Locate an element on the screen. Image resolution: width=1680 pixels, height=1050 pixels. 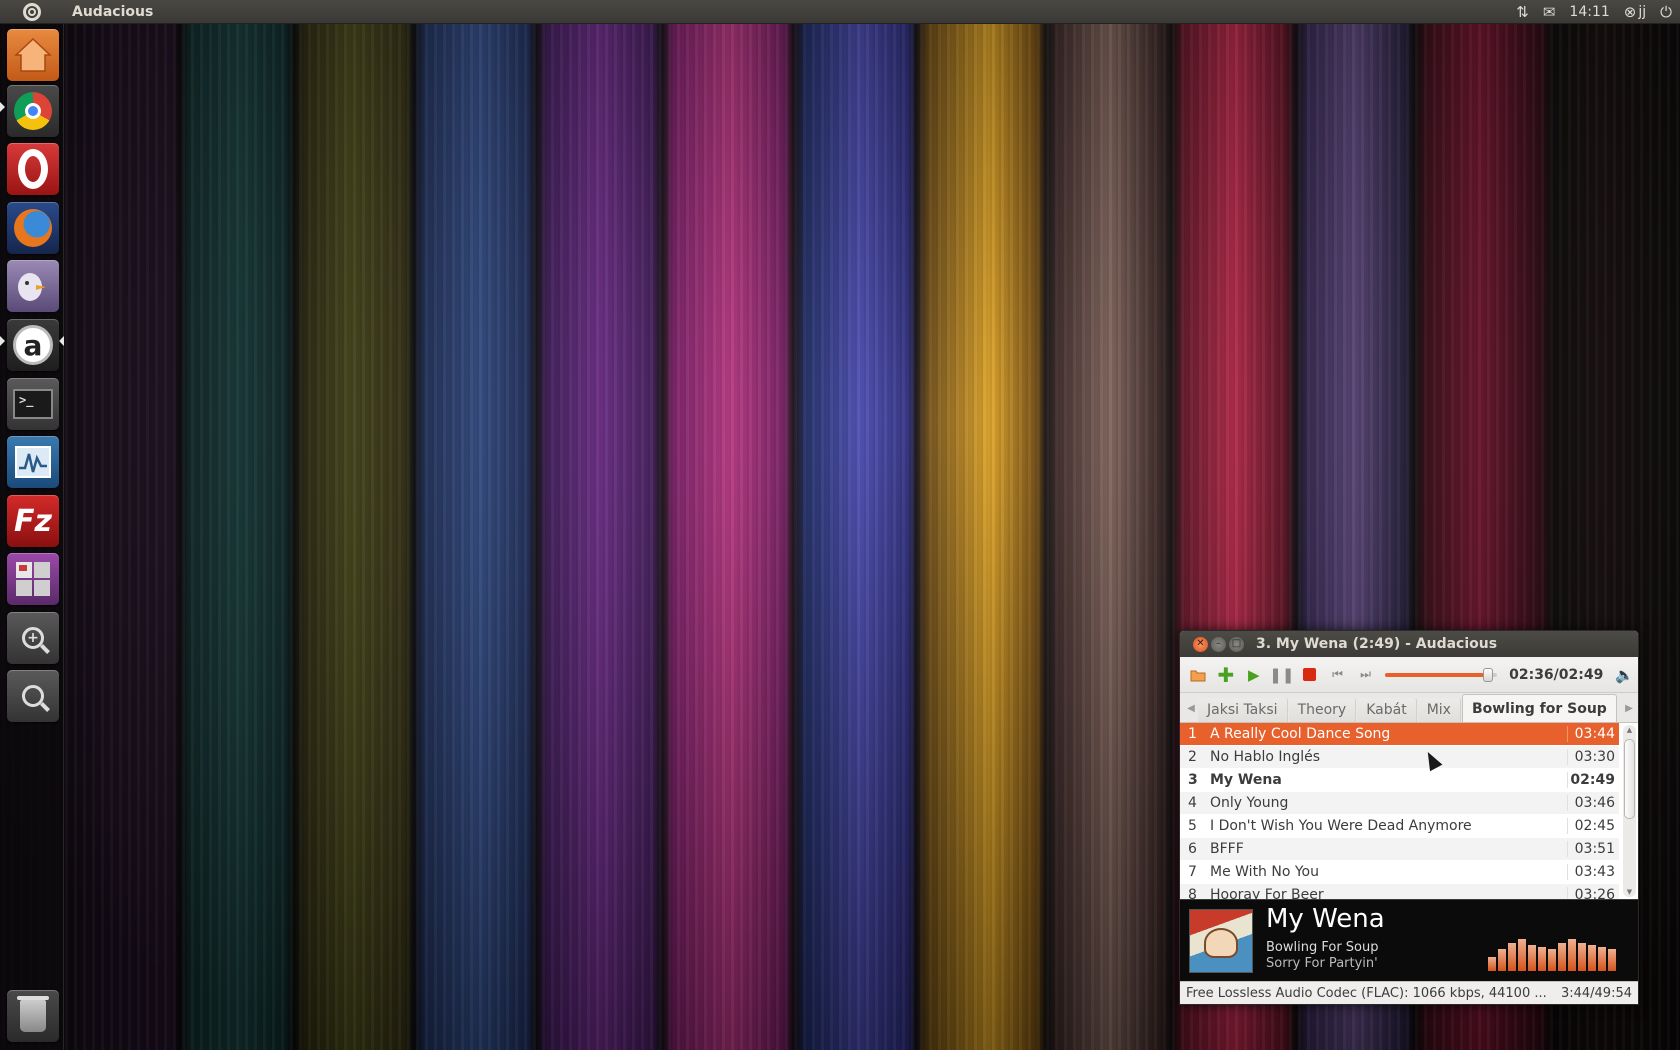
track-number: 5 is located at coordinates (1192, 826).